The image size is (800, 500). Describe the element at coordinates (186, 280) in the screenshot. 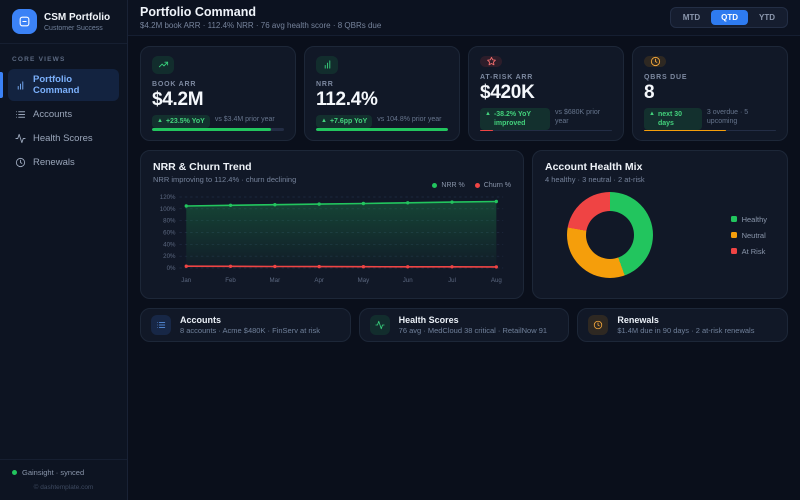

I see `svg-text: Jan` at that location.